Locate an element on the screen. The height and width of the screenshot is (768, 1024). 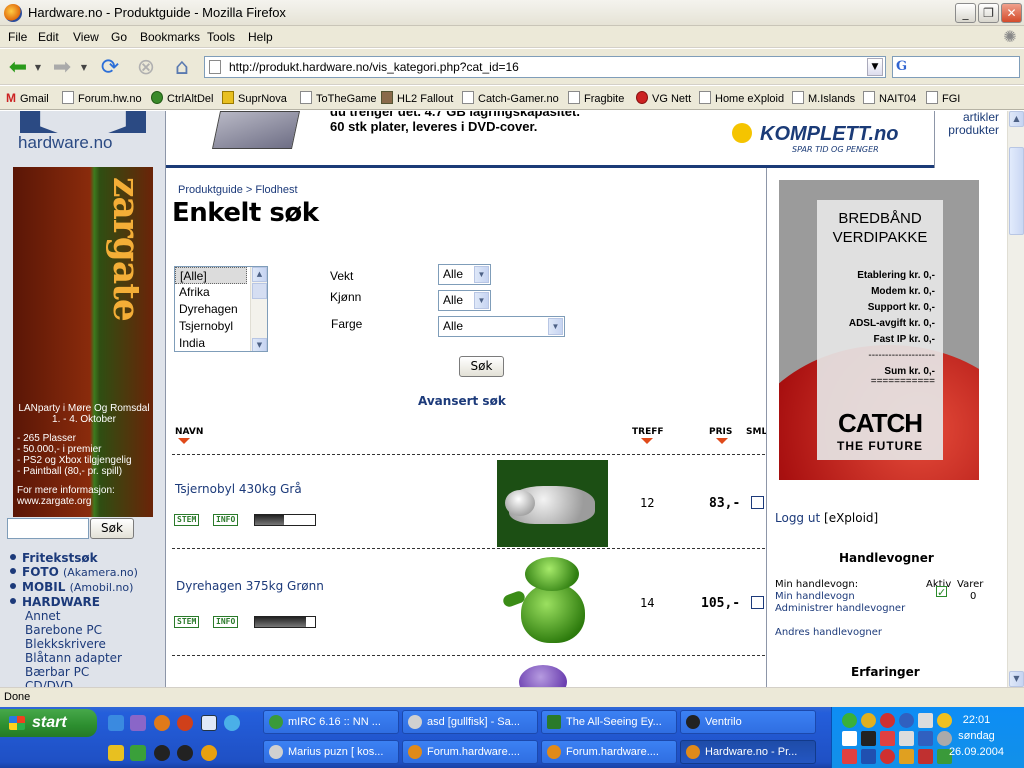
nav-sub-blekkskrivere: Blekkskrivere is located at coordinates (85, 644).